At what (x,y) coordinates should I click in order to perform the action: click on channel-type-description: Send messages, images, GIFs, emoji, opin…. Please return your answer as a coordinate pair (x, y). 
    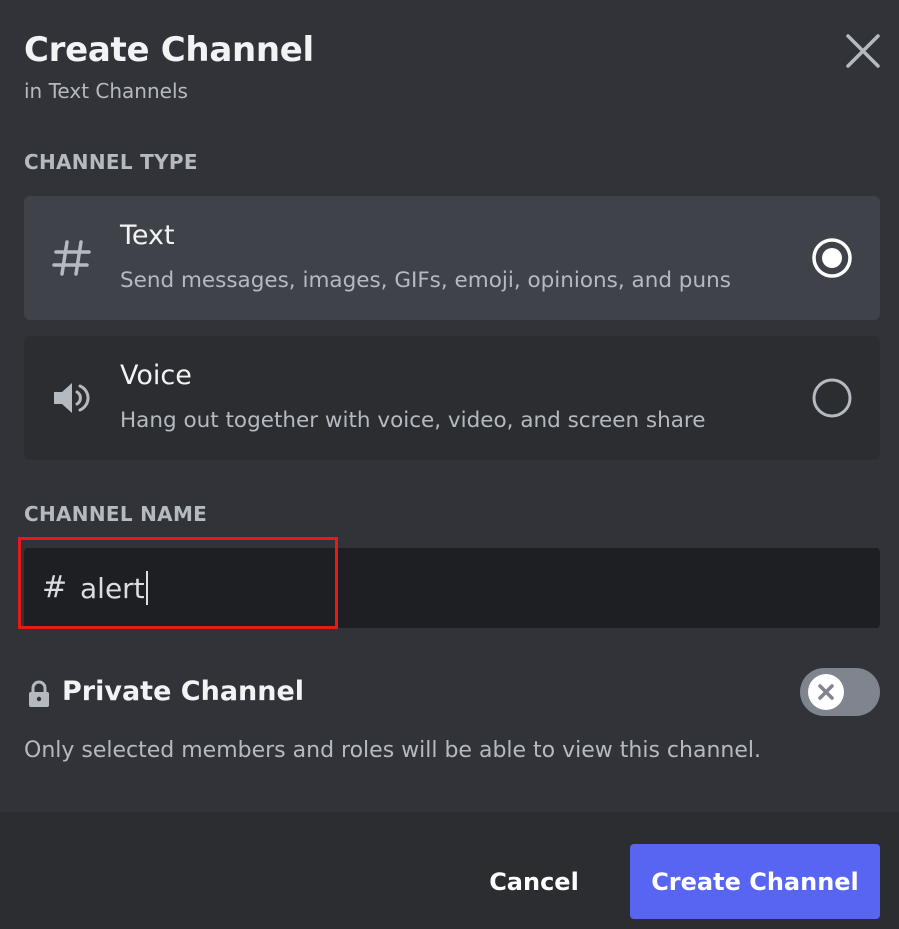
    Looking at the image, I should click on (425, 280).